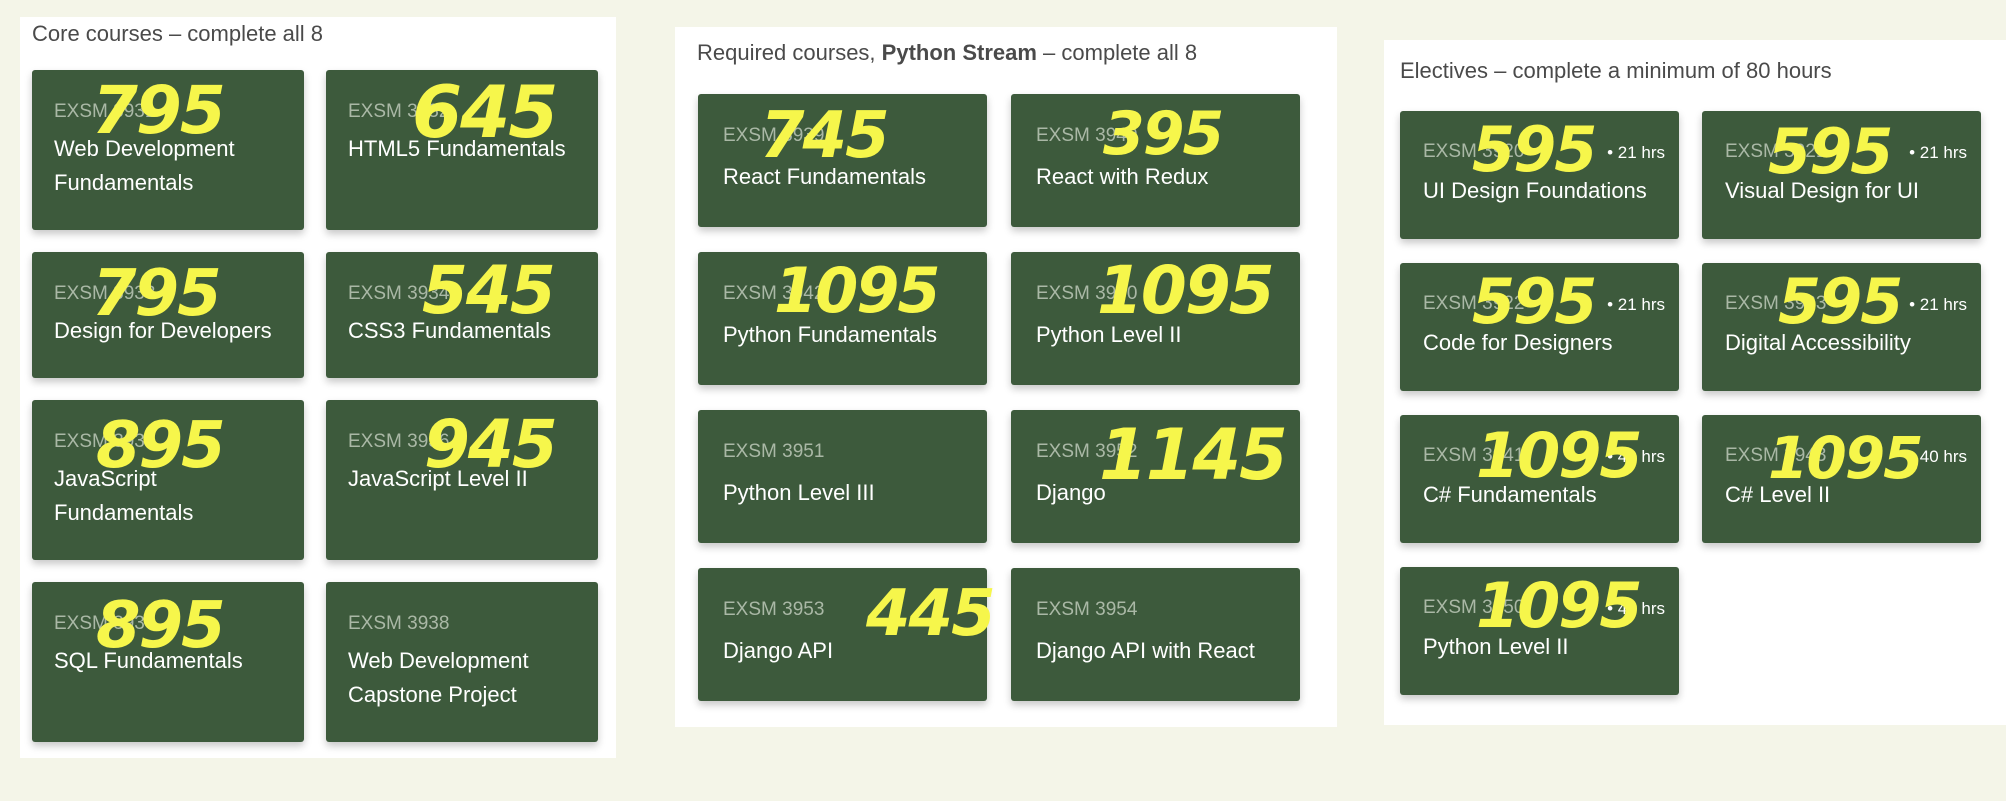 The image size is (2006, 801). What do you see at coordinates (1155, 634) in the screenshot?
I see `course-card: EXSM 3954 Django API with React` at bounding box center [1155, 634].